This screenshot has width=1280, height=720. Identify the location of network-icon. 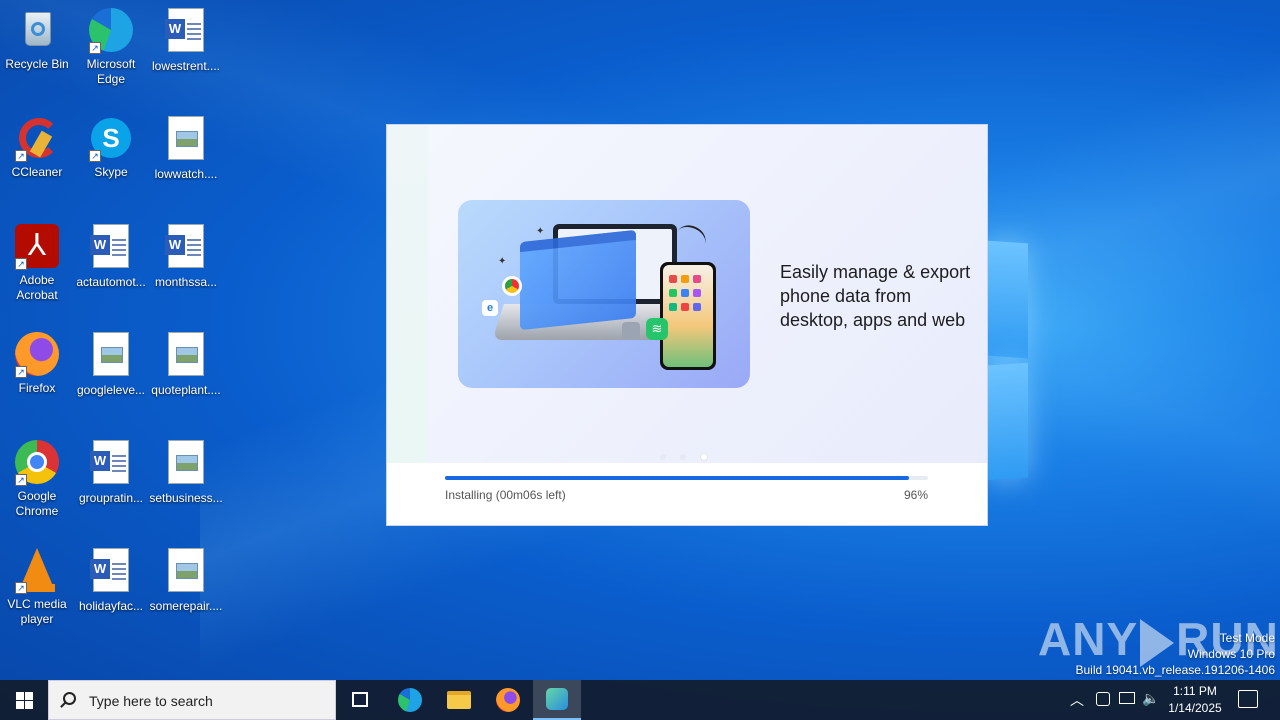
(1127, 698).